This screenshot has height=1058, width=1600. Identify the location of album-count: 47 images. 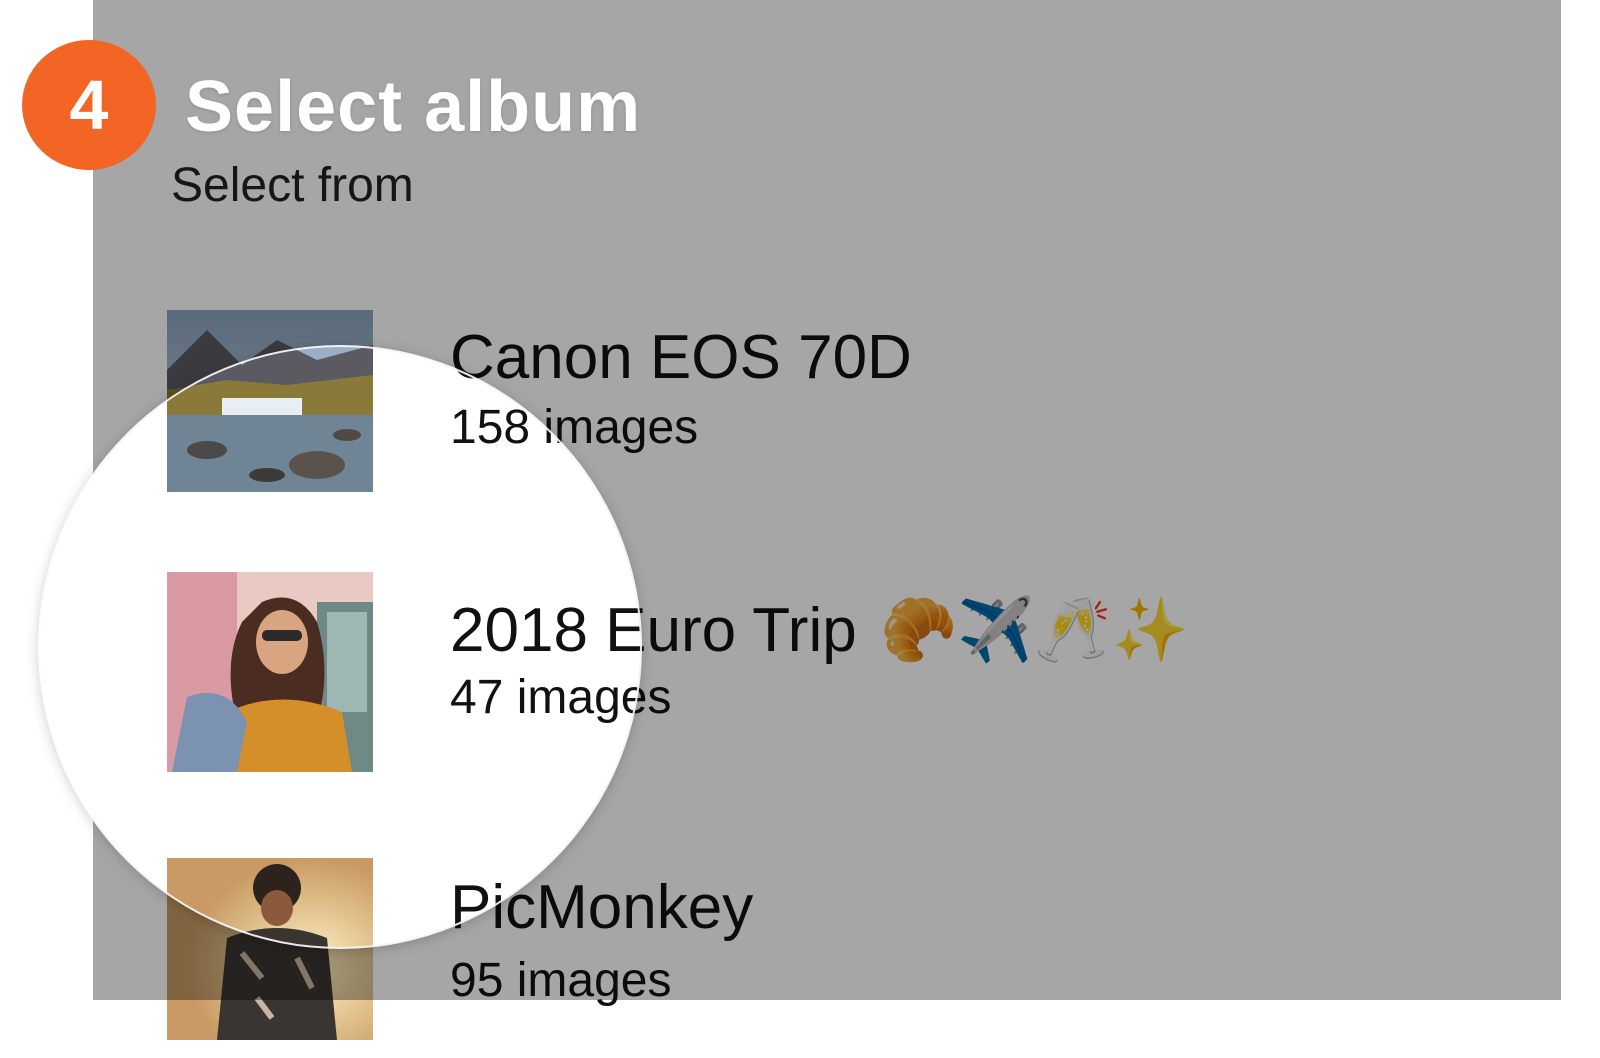
(545, 697).